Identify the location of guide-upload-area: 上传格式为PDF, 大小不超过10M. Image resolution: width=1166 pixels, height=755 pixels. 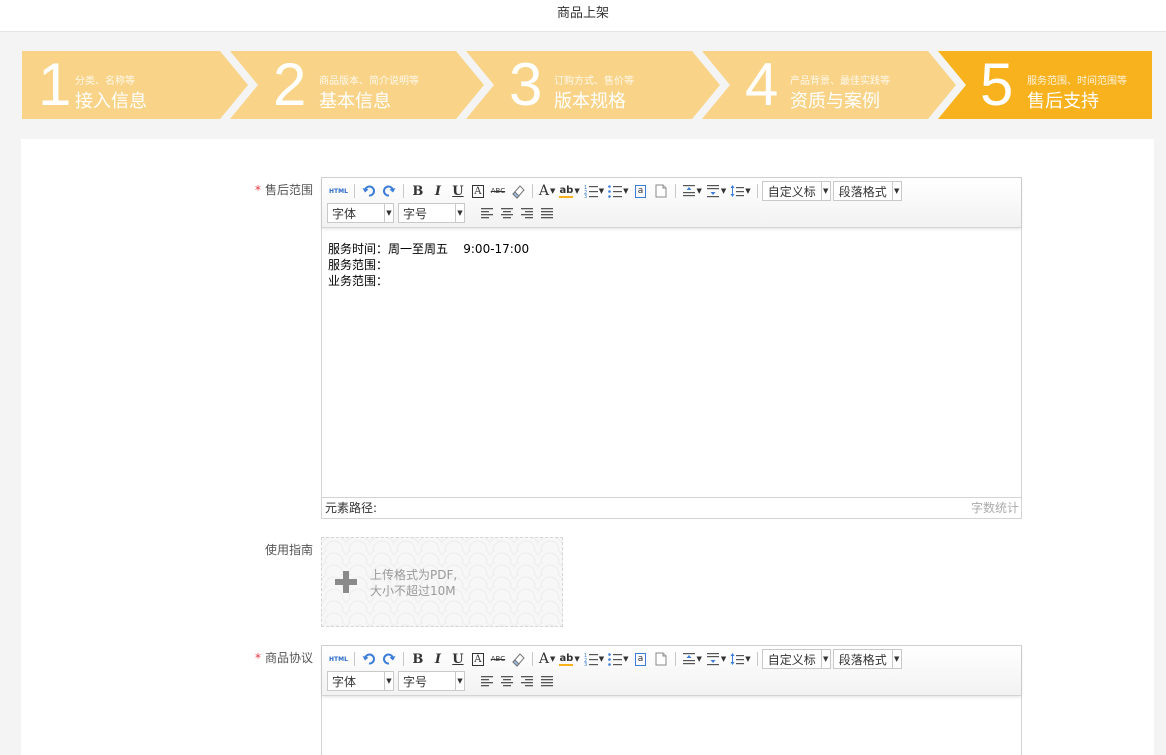
(442, 582).